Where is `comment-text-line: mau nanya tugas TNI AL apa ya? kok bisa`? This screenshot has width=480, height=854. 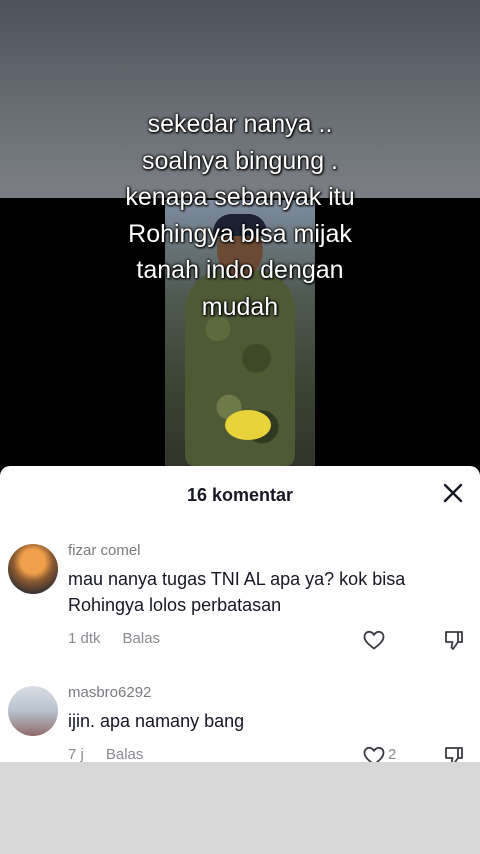
comment-text-line: mau nanya tugas TNI AL apa ya? kok bisa is located at coordinates (237, 579).